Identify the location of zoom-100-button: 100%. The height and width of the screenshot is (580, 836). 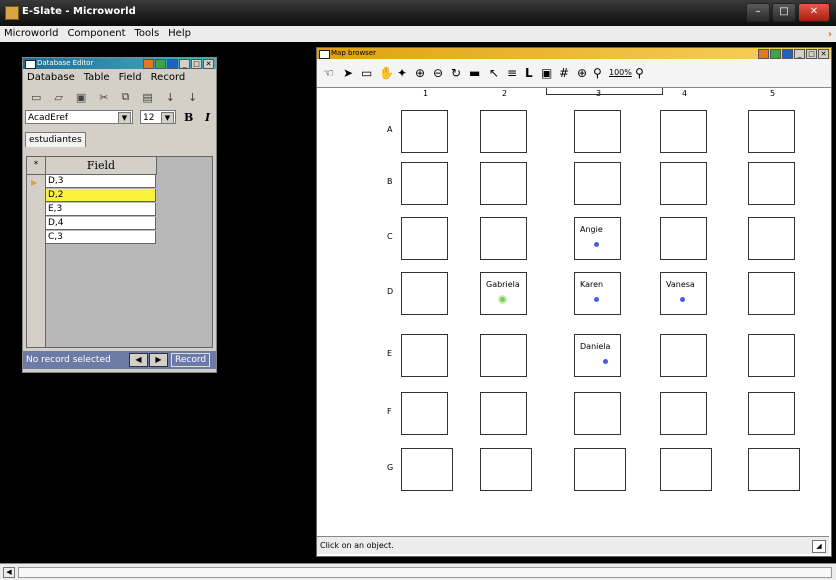
(620, 72).